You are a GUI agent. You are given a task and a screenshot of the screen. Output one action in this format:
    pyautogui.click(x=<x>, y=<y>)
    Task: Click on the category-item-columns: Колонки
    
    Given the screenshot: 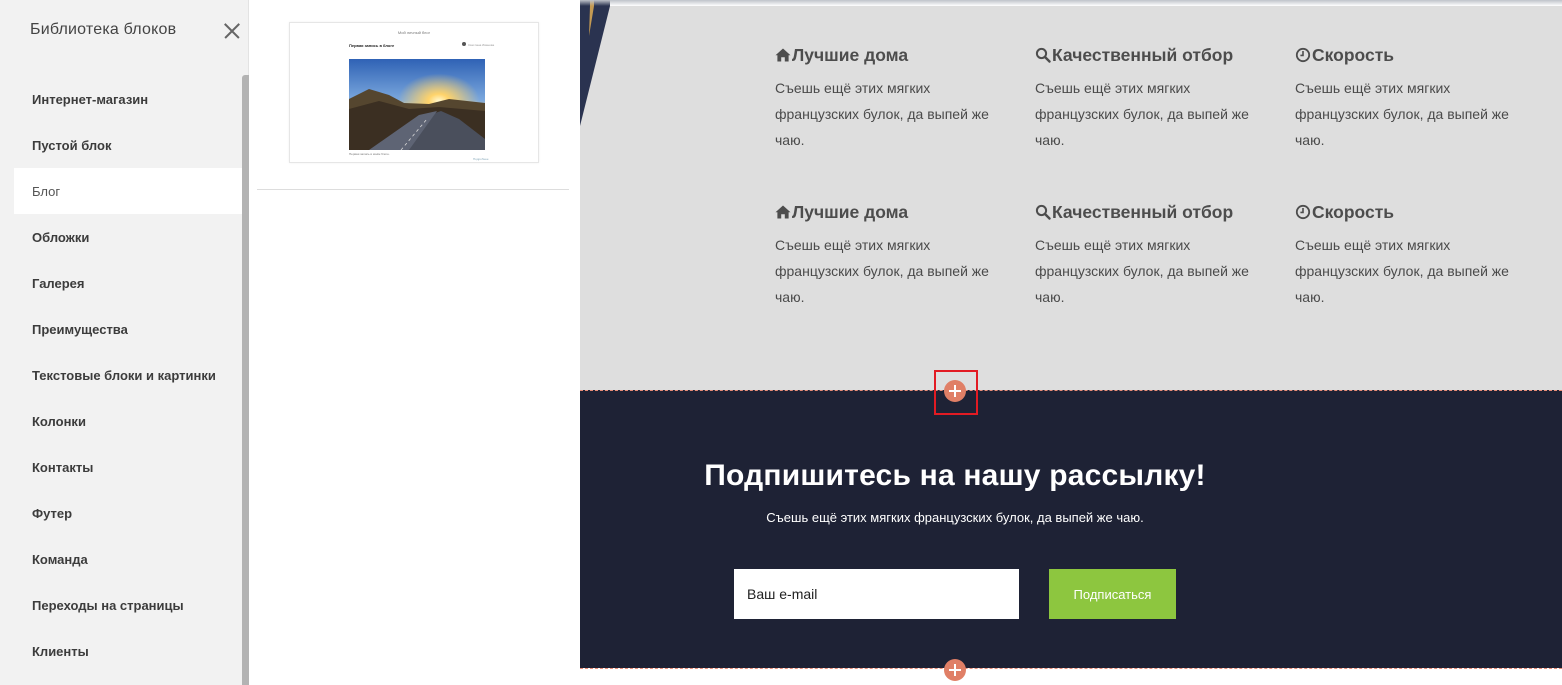 What is the action you would take?
    pyautogui.click(x=128, y=421)
    